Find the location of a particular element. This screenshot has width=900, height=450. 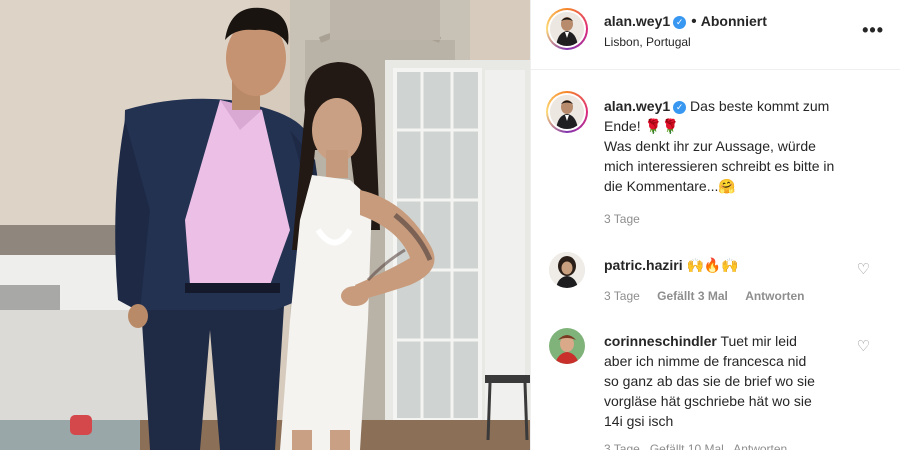

comment-line-5: 14i gsi isch is located at coordinates (639, 421).